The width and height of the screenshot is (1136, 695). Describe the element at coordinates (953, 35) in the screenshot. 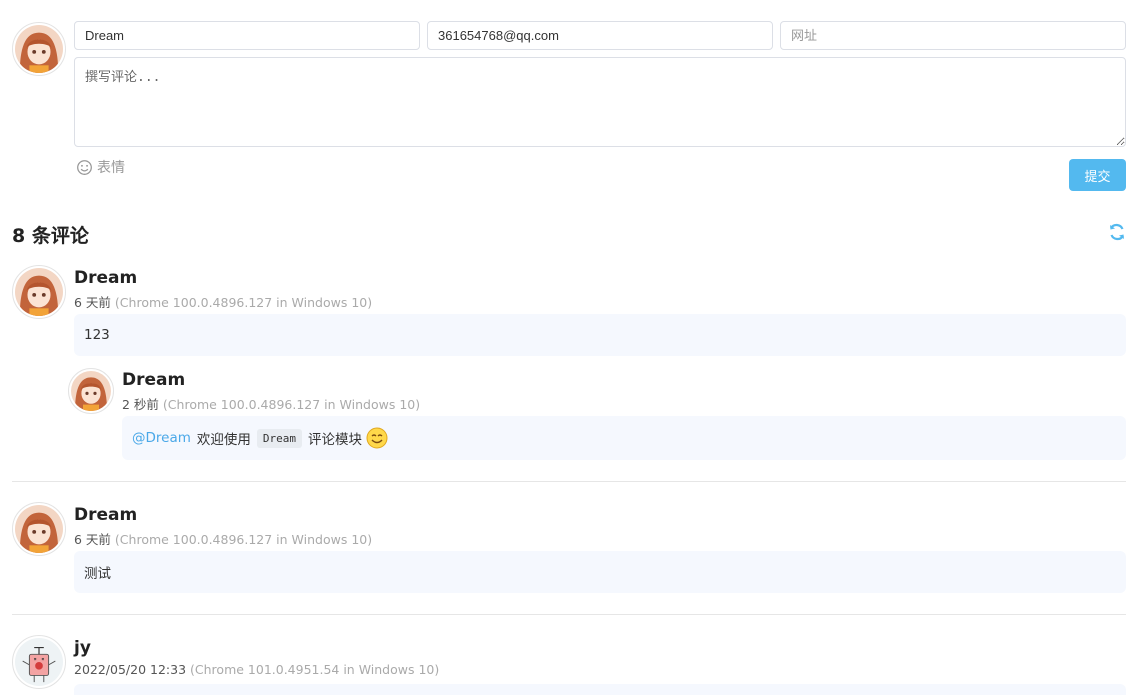

I see `url-input` at that location.